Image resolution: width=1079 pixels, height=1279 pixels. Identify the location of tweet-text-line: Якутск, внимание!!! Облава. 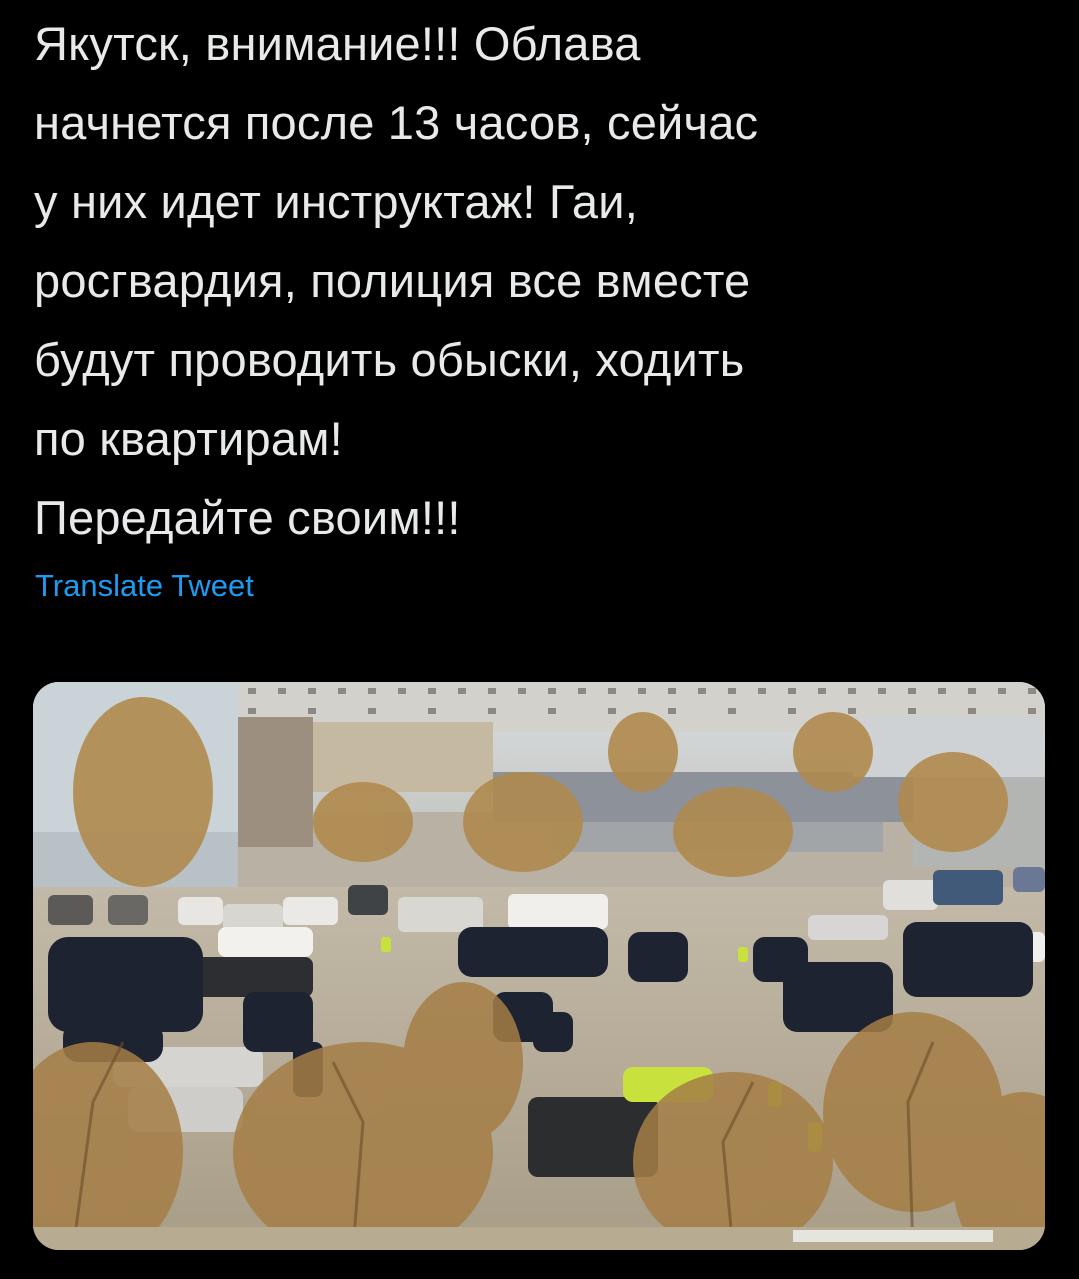
(337, 43).